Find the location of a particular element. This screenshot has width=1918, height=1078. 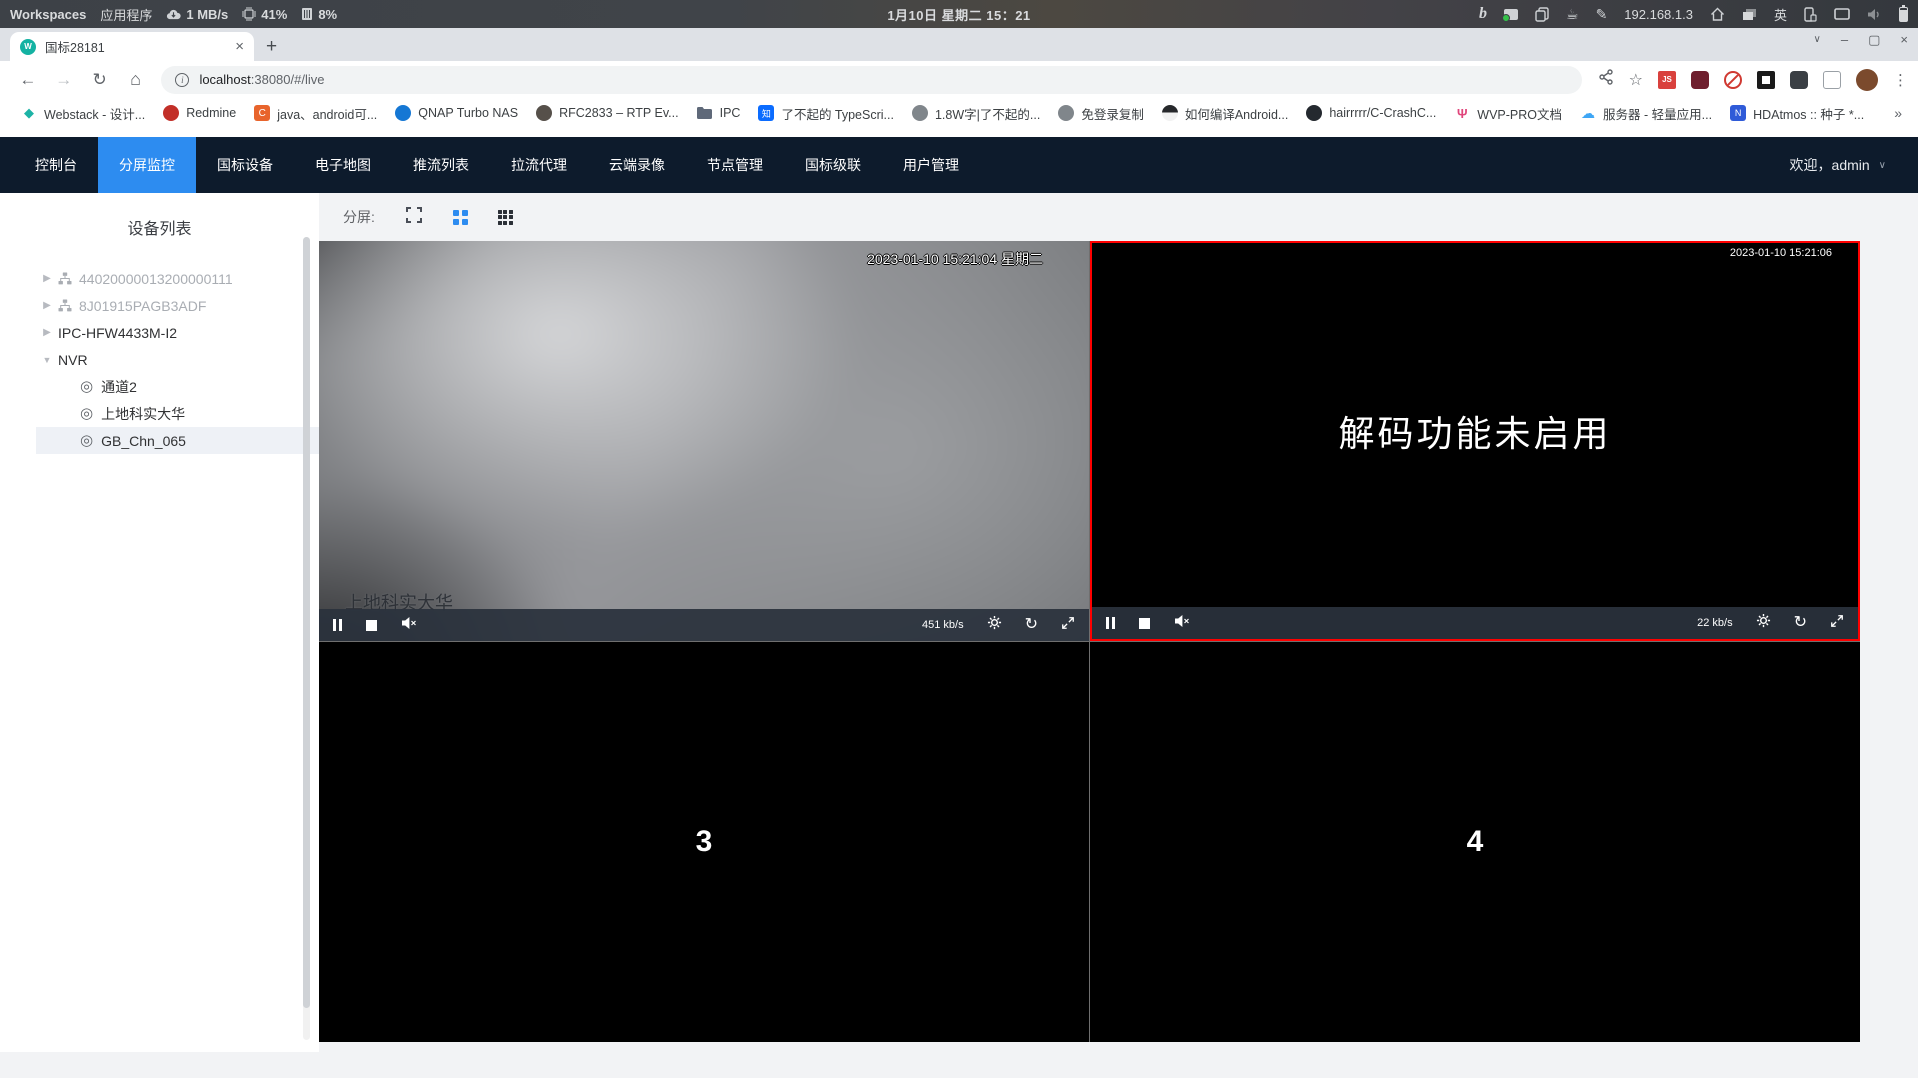

extension-wine-icon is located at coordinates (1699, 79).